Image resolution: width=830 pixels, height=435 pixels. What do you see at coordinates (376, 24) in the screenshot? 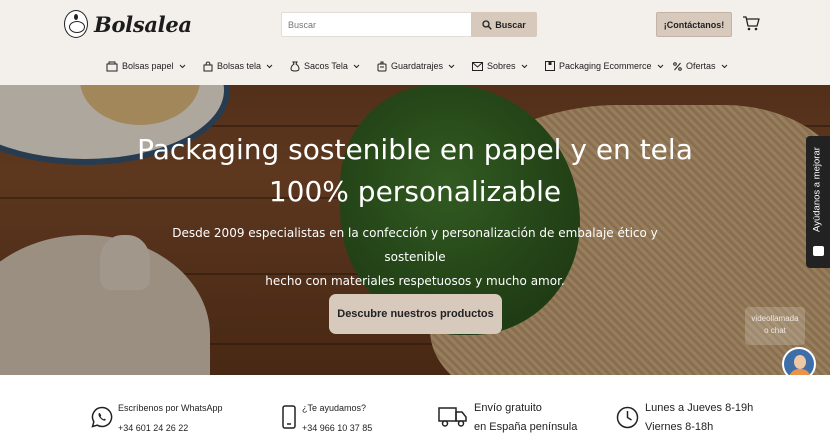
I see `search-input` at bounding box center [376, 24].